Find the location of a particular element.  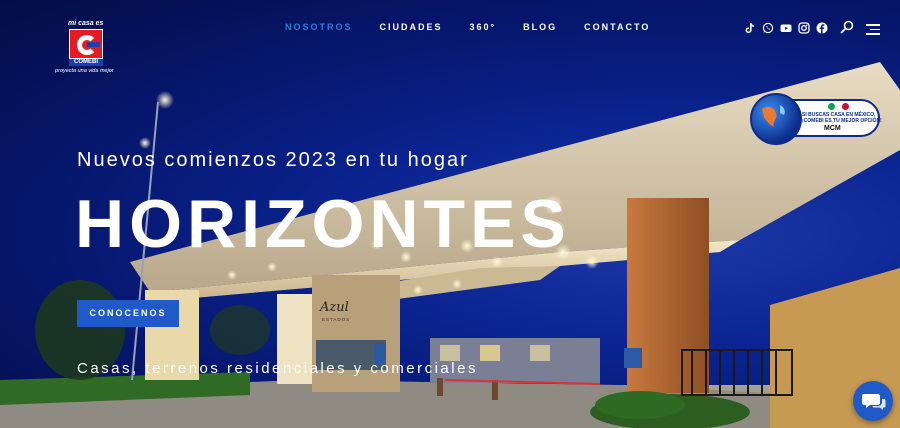

mexico-flag-icon is located at coordinates (831, 106).